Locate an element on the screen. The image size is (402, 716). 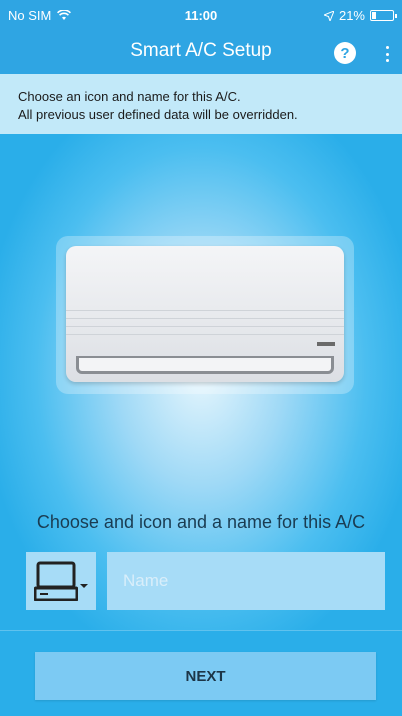
name-input is located at coordinates (246, 581).